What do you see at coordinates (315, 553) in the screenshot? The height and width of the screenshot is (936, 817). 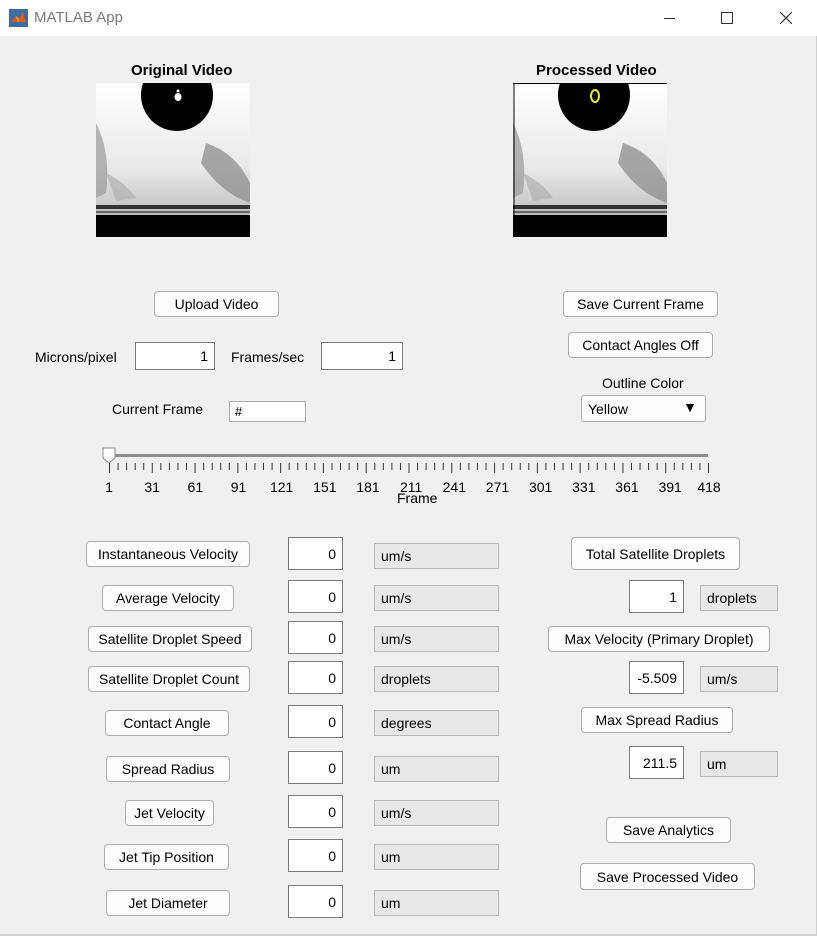 I see `instantaneous-velocity-value: 0` at bounding box center [315, 553].